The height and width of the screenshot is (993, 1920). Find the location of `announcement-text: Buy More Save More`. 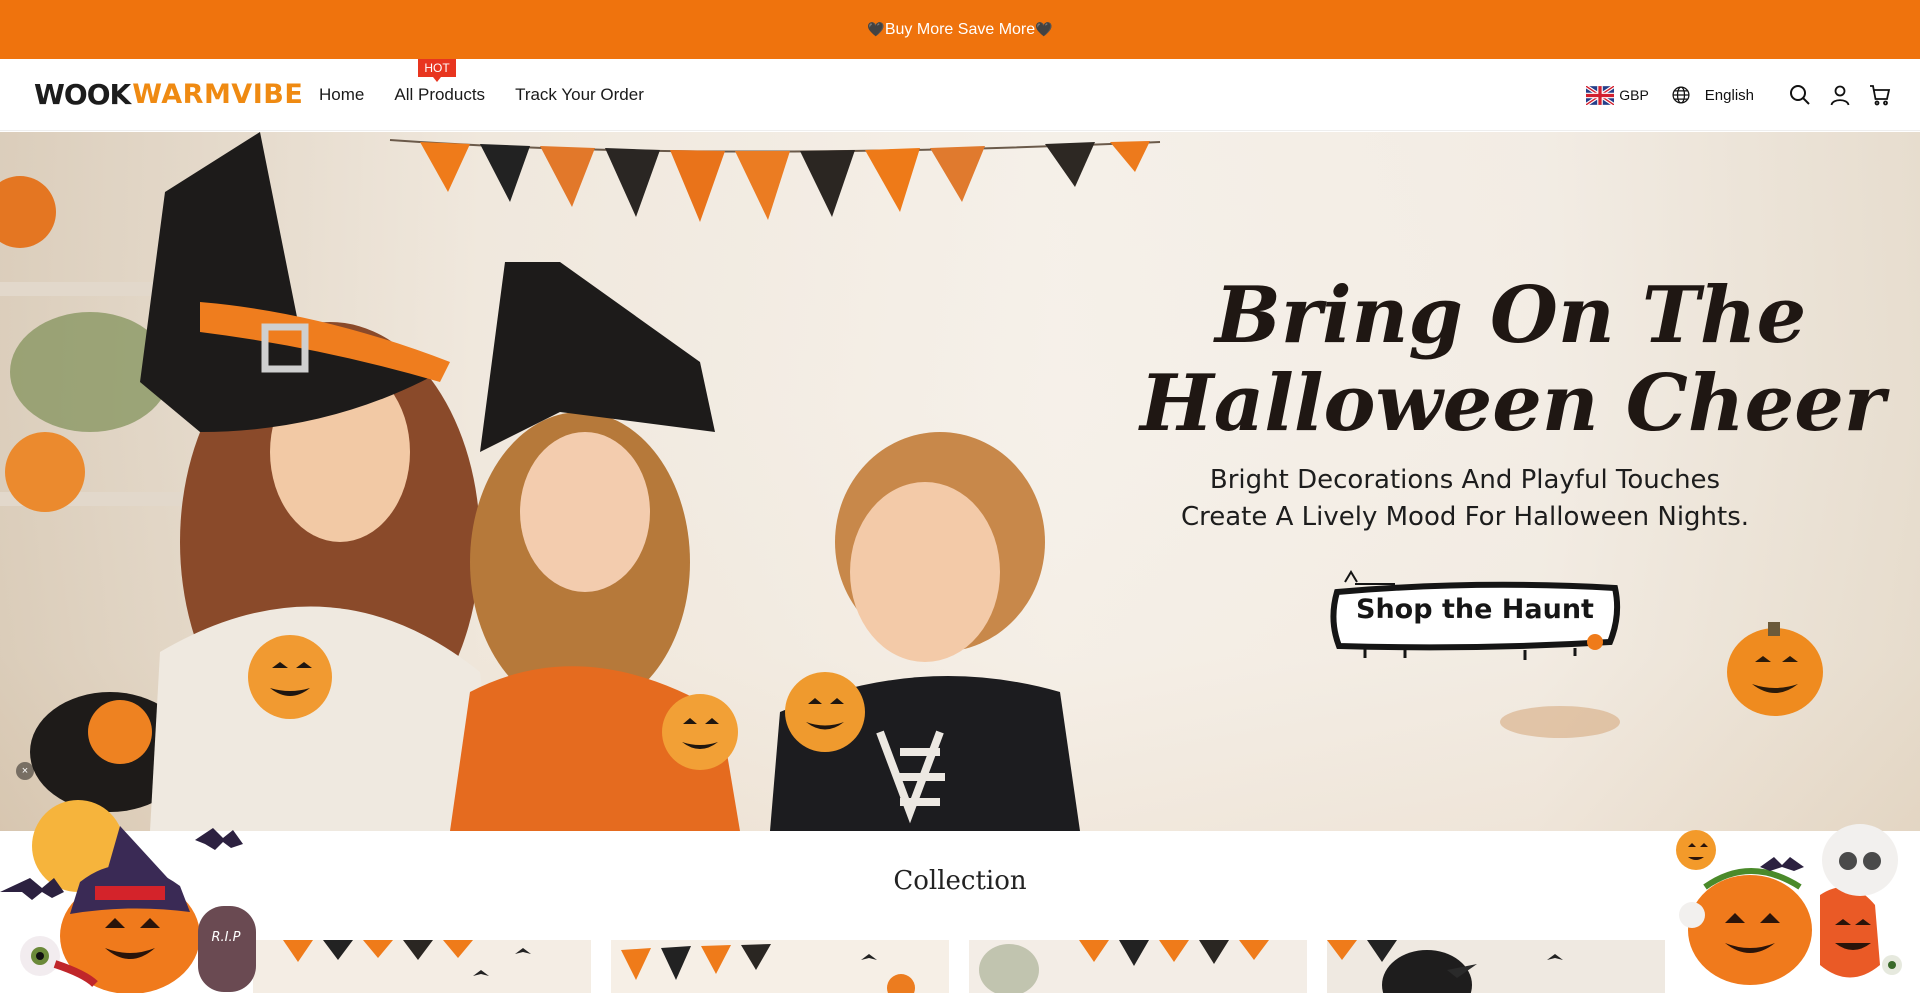

announcement-text: Buy More Save More is located at coordinates (960, 30).